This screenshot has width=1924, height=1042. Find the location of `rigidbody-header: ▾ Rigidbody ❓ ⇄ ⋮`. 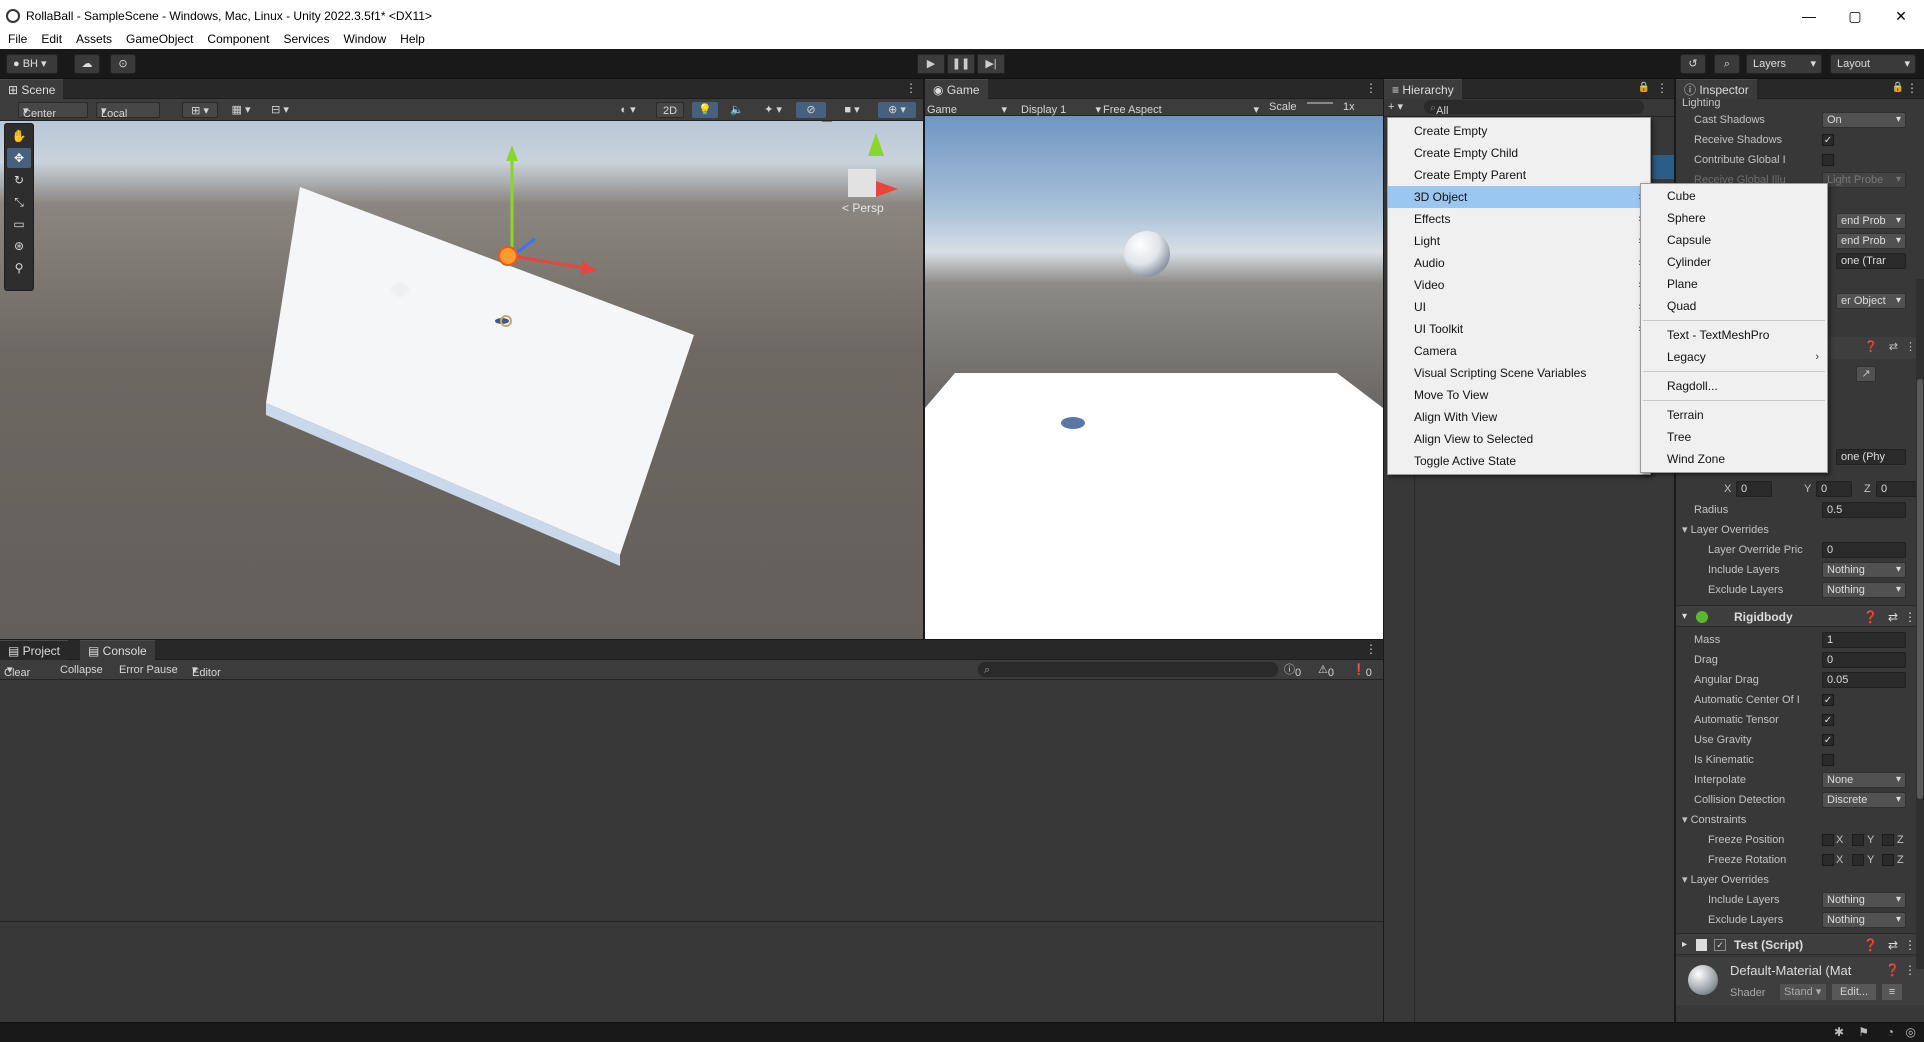

rigidbody-header: ▾ Rigidbody ❓ ⇄ ⋮ is located at coordinates (1800, 616).